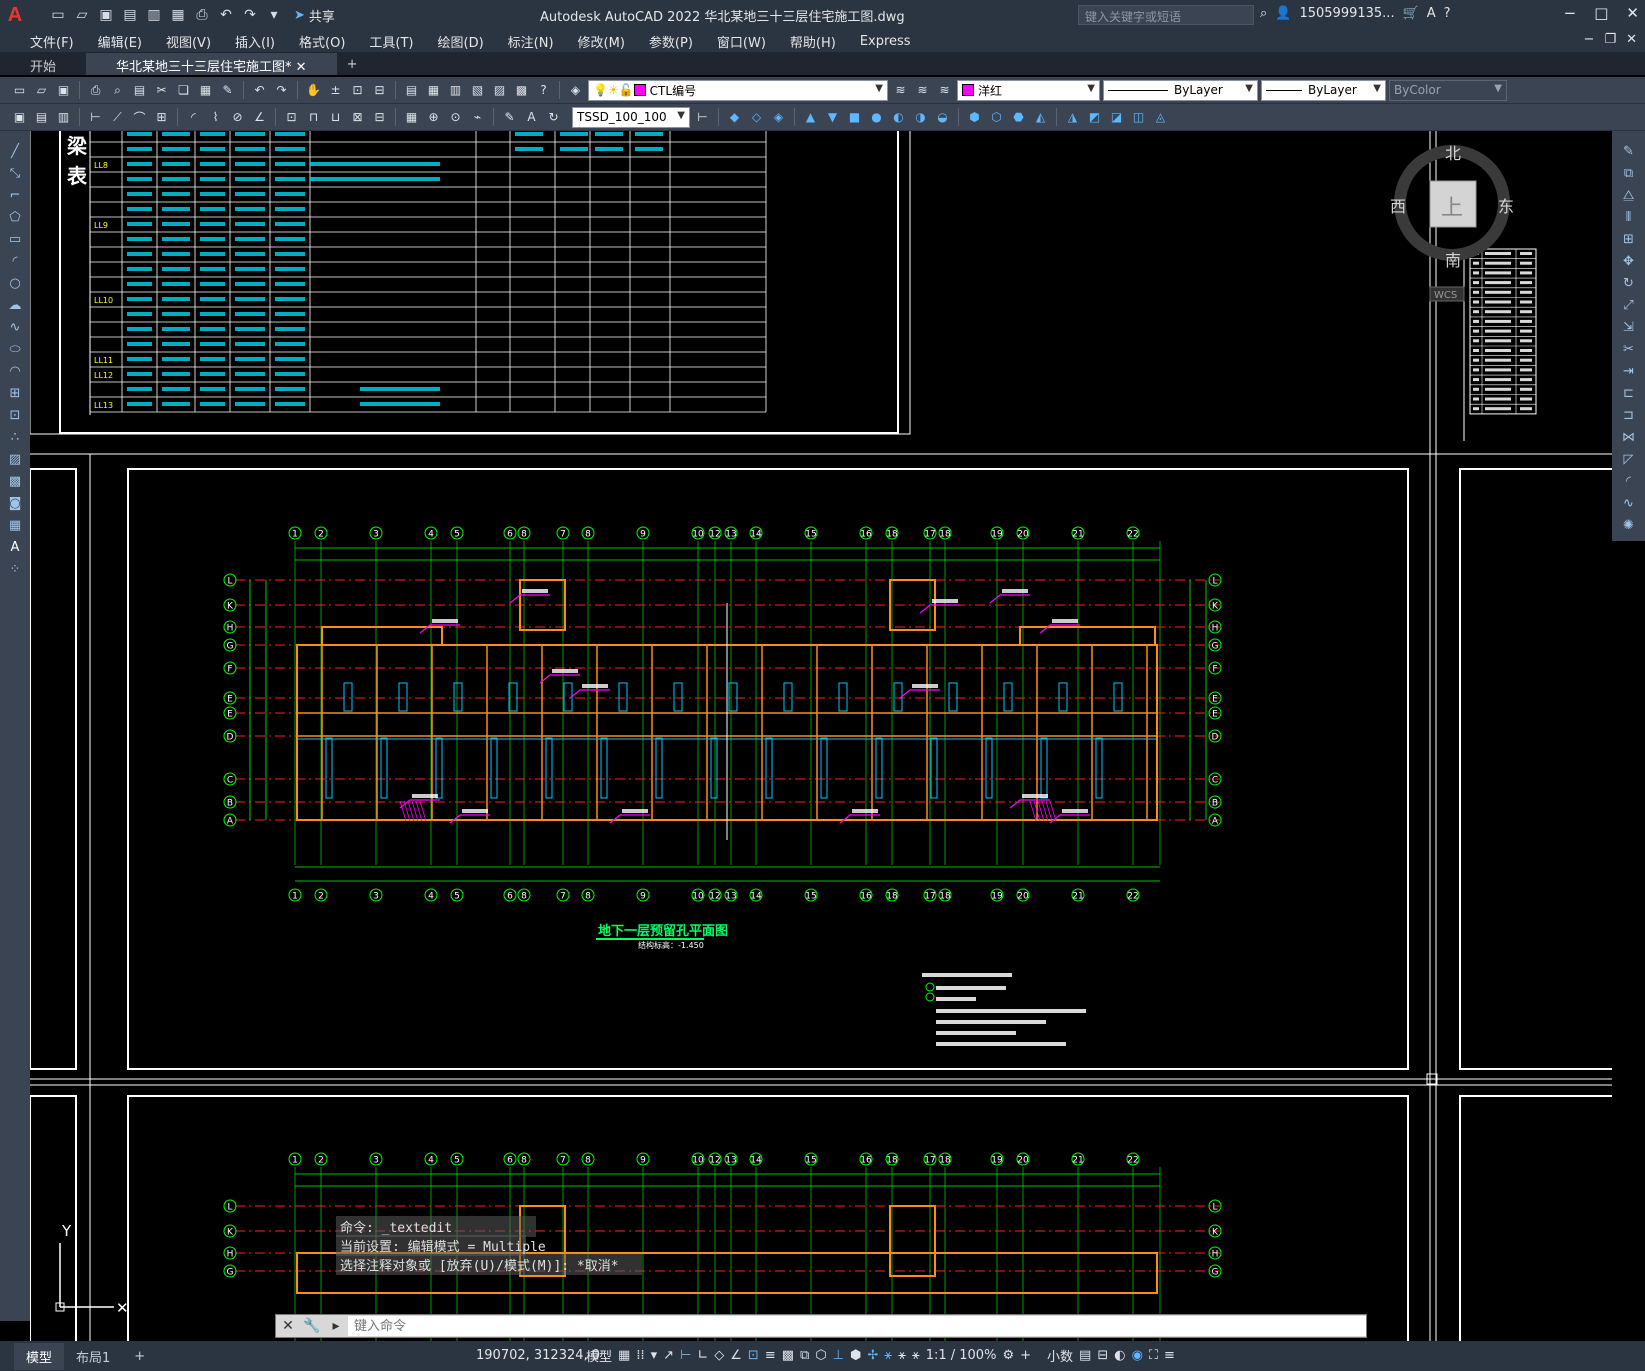 Image resolution: width=1645 pixels, height=1371 pixels. What do you see at coordinates (391, 41) in the screenshot?
I see `menu-tools: 工具(T)` at bounding box center [391, 41].